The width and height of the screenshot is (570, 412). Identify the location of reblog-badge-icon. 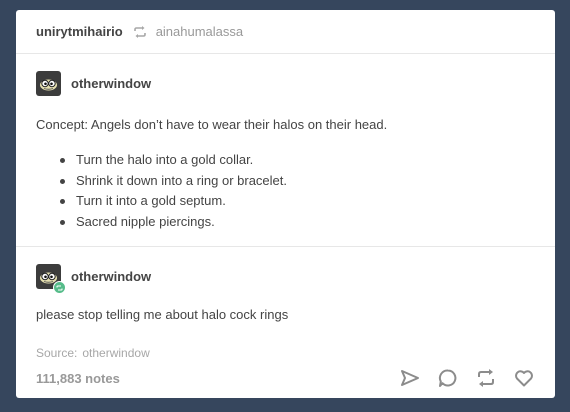
(59, 287).